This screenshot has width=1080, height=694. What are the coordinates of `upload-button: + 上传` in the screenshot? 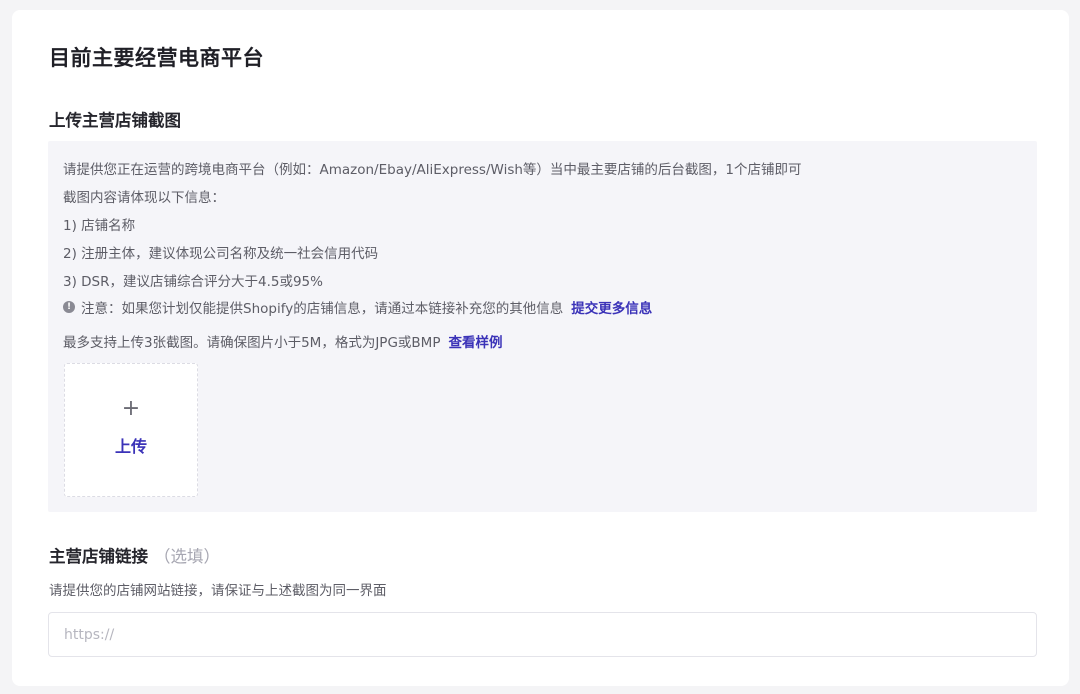 It's located at (131, 430).